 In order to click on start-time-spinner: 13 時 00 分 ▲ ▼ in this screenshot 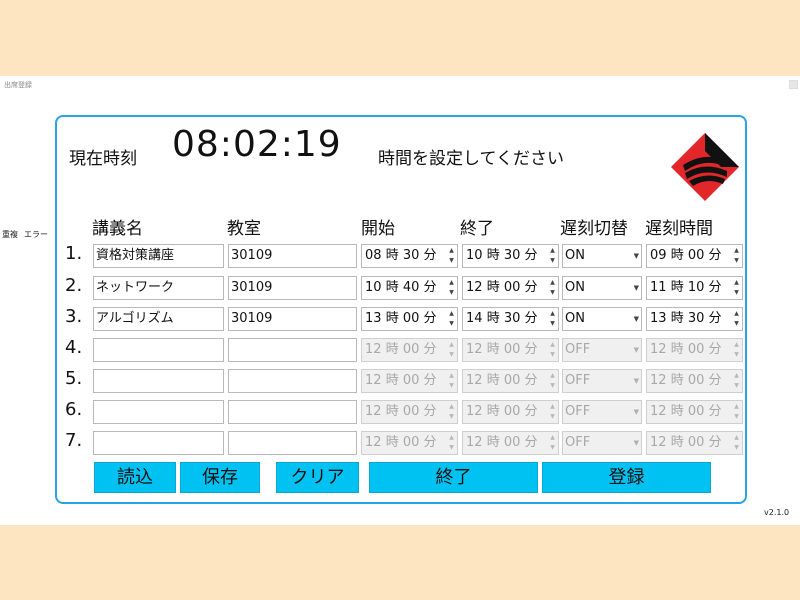, I will do `click(409, 319)`.